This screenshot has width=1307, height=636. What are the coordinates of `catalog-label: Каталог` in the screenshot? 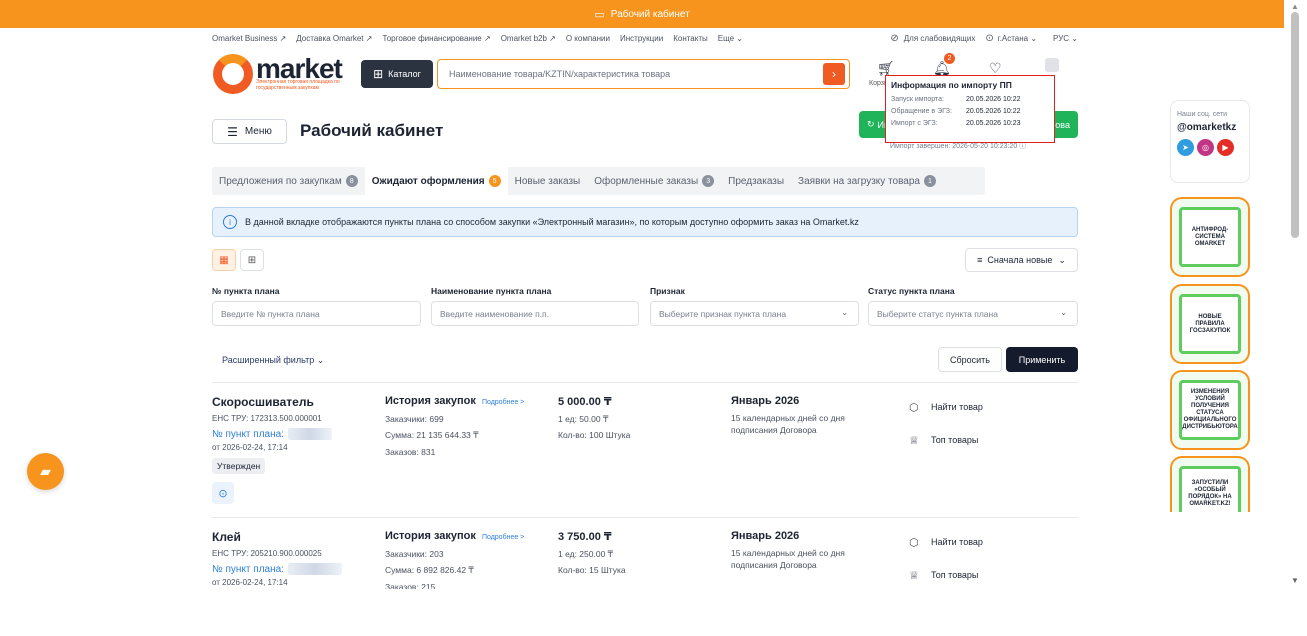 It's located at (404, 74).